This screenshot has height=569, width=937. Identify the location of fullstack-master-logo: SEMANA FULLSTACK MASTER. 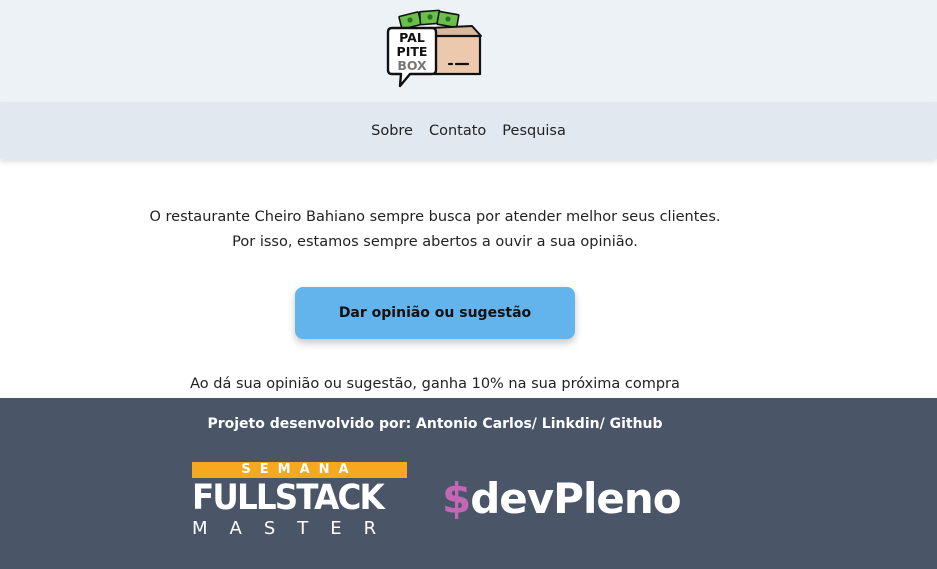
(299, 501).